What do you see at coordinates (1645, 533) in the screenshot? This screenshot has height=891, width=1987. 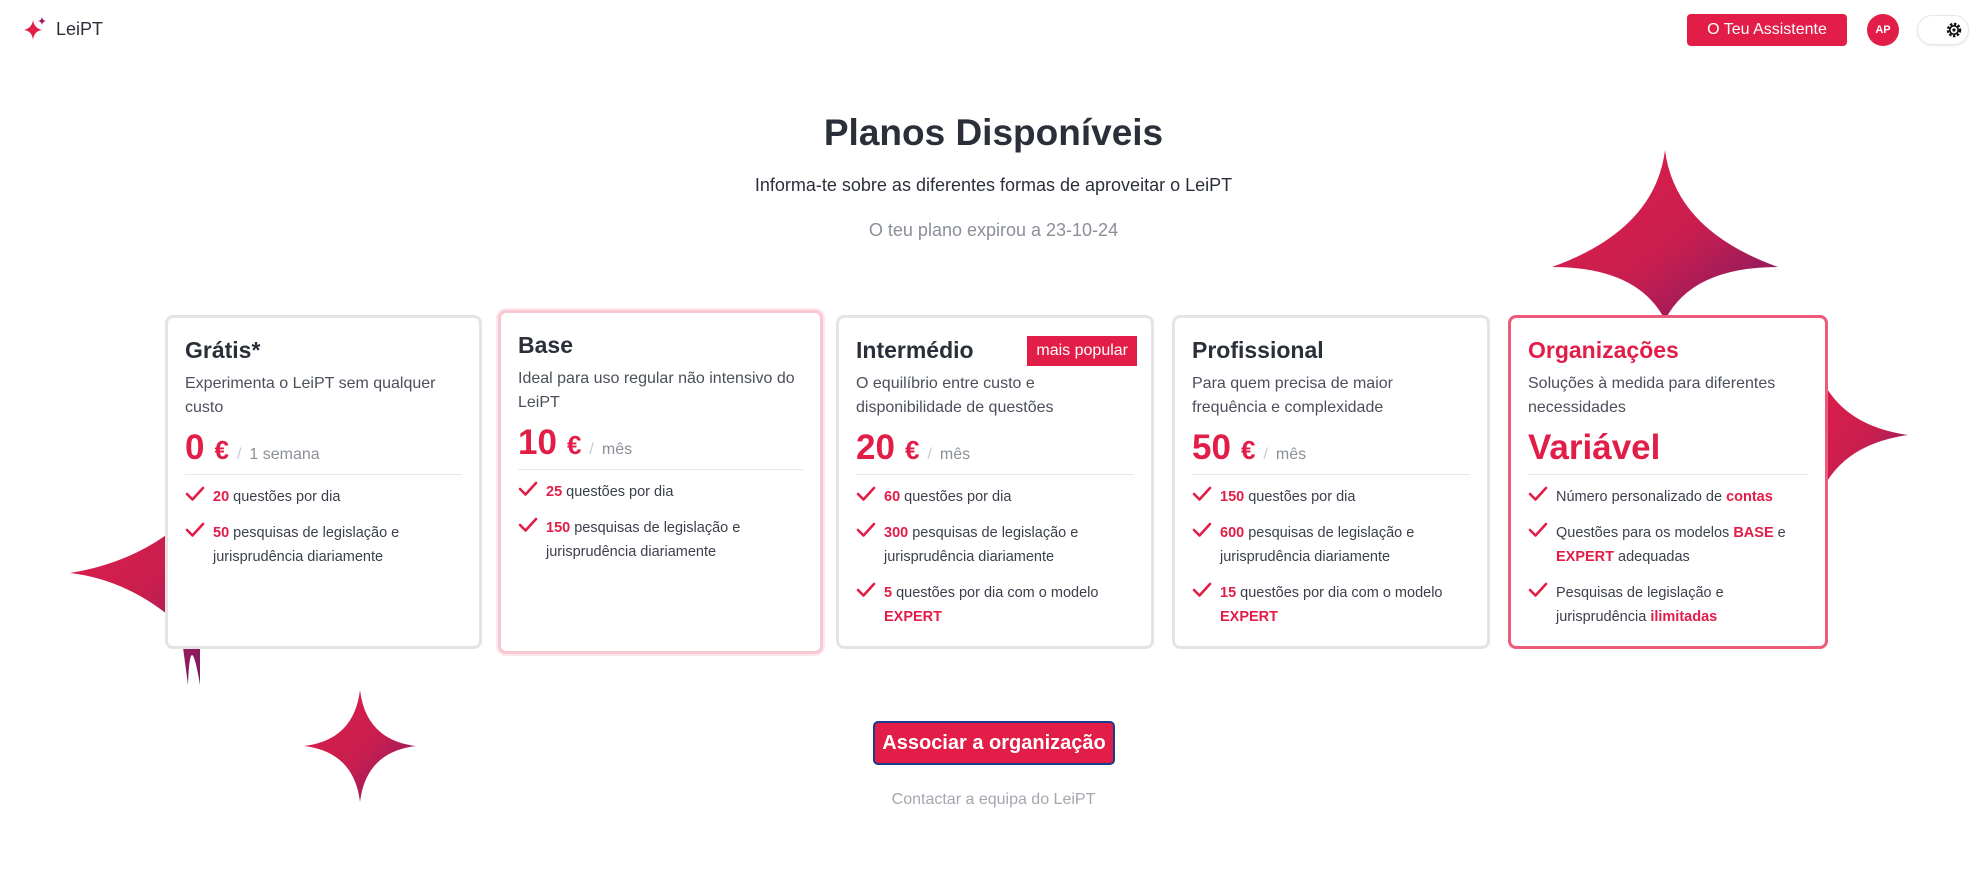 I see `feature-text-part: Questões para os modelos` at bounding box center [1645, 533].